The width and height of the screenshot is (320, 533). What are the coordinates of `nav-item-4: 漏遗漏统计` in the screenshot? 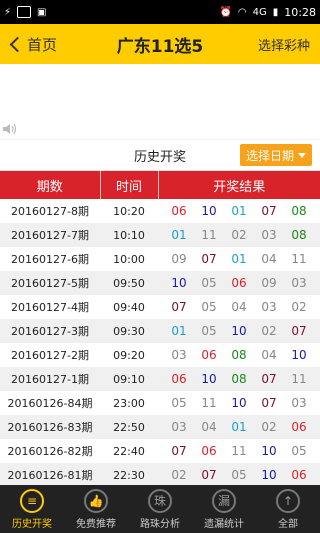 It's located at (224, 509).